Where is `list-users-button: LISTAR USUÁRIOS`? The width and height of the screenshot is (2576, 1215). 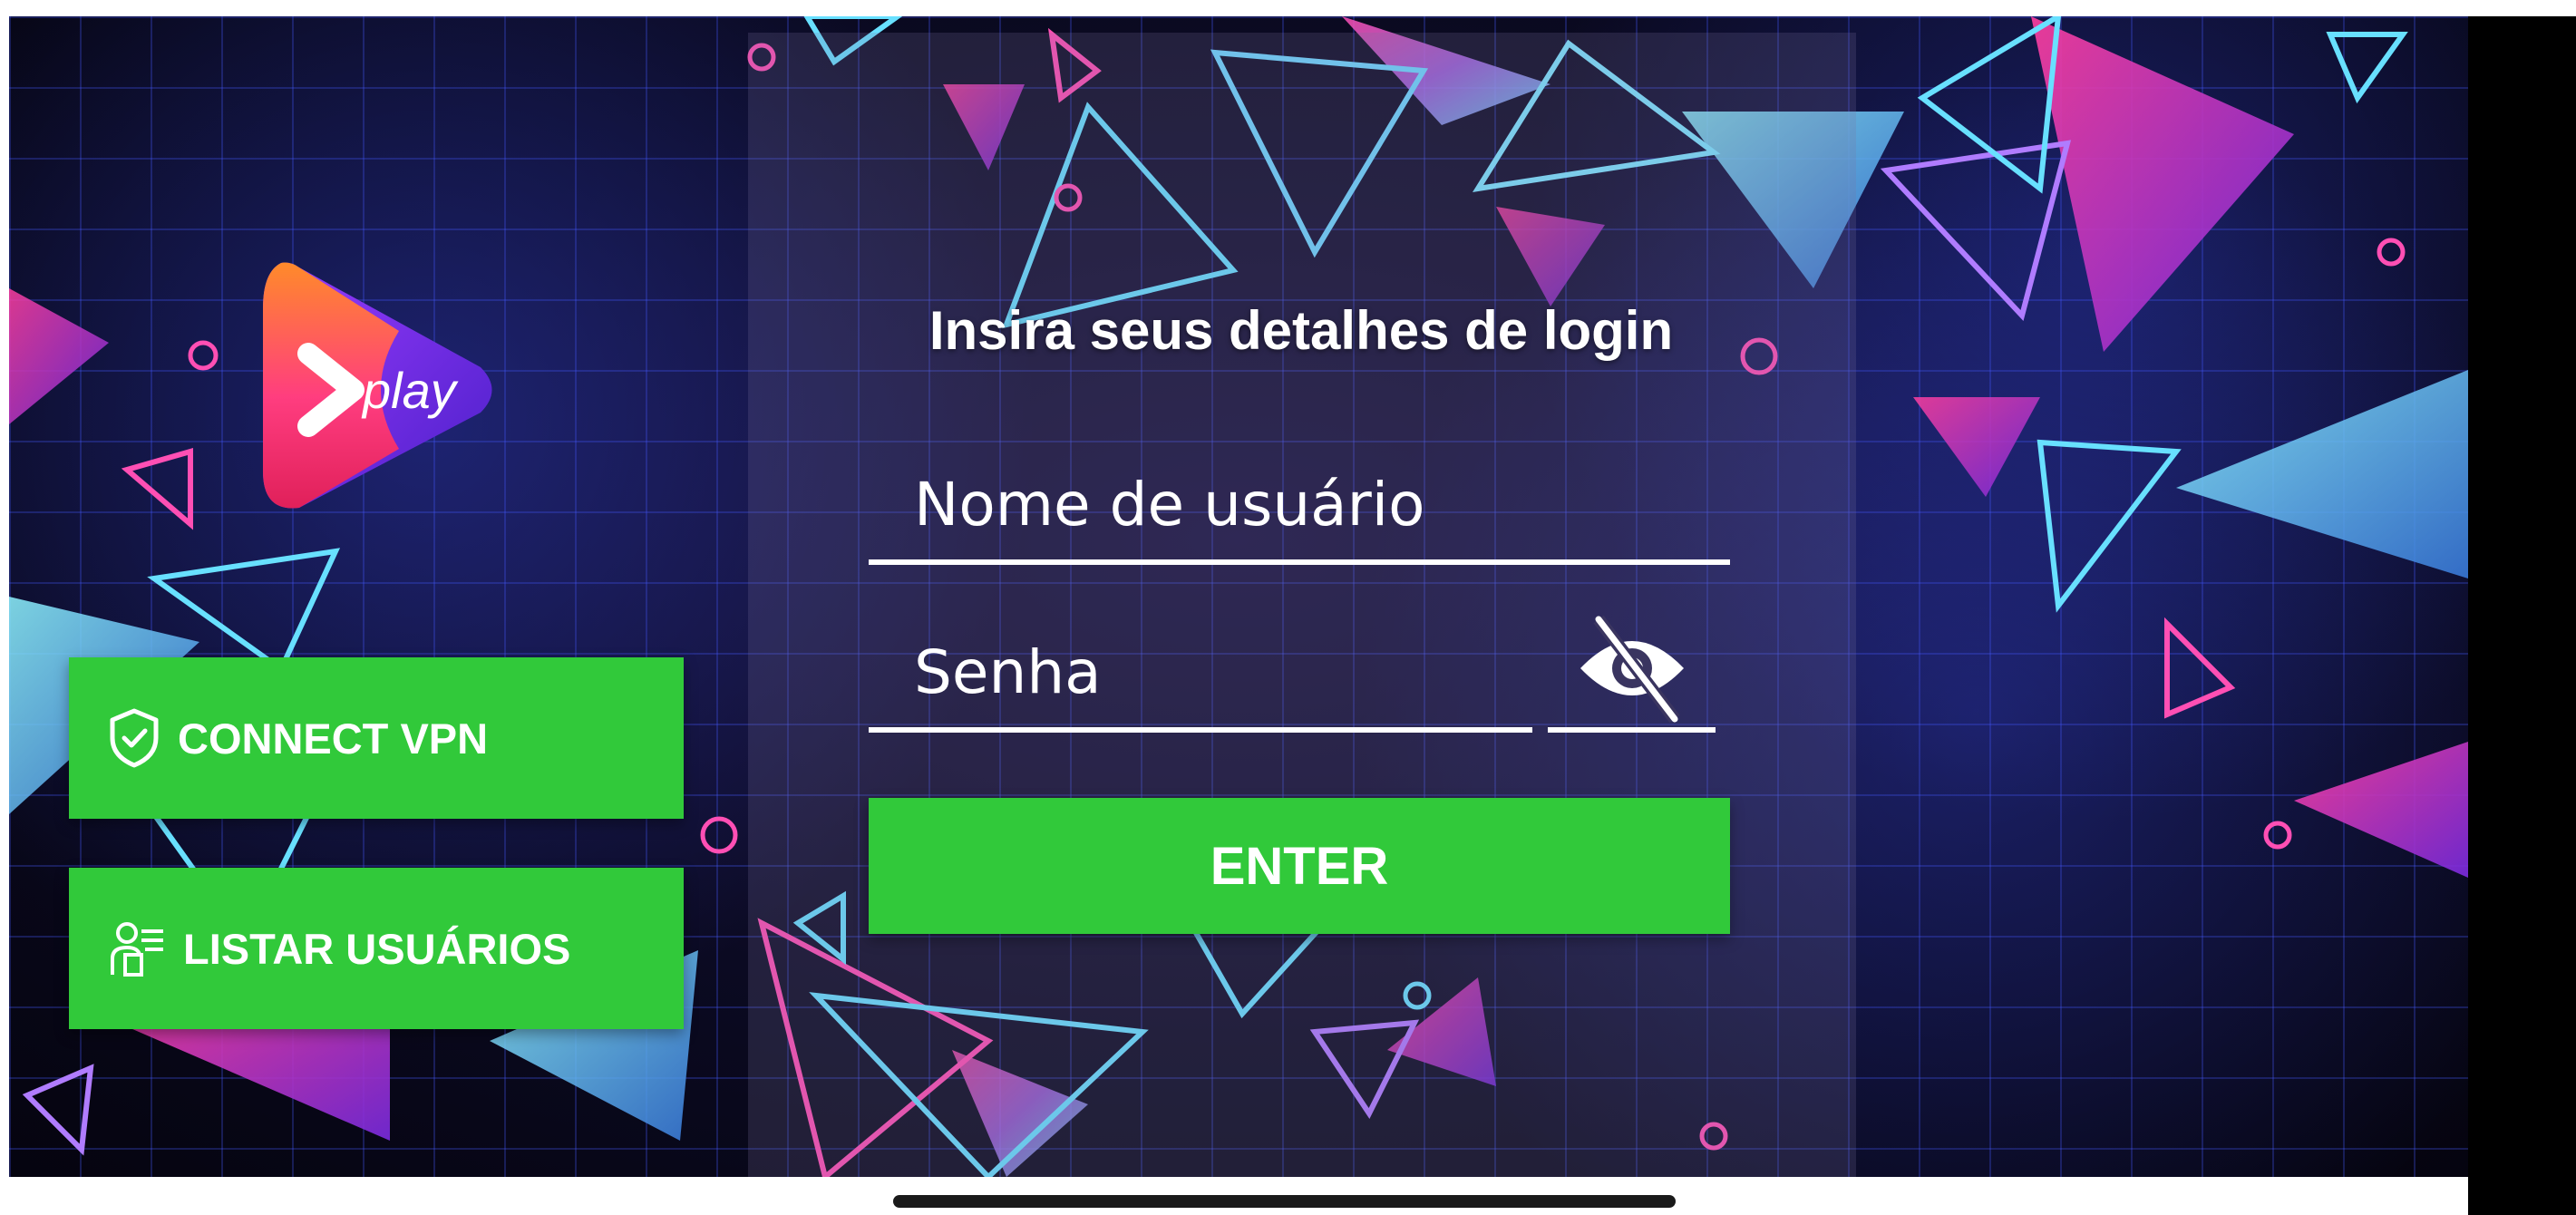
list-users-button: LISTAR USUÁRIOS is located at coordinates (376, 949).